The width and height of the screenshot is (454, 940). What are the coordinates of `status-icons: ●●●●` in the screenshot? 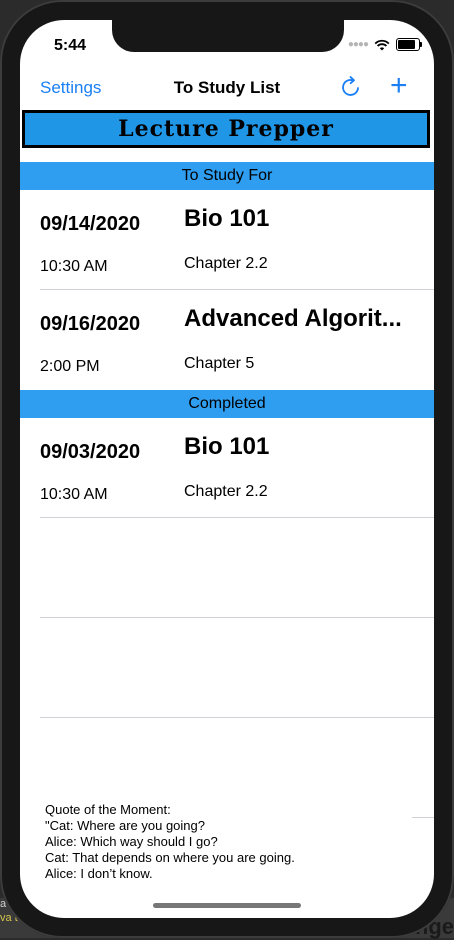 It's located at (384, 44).